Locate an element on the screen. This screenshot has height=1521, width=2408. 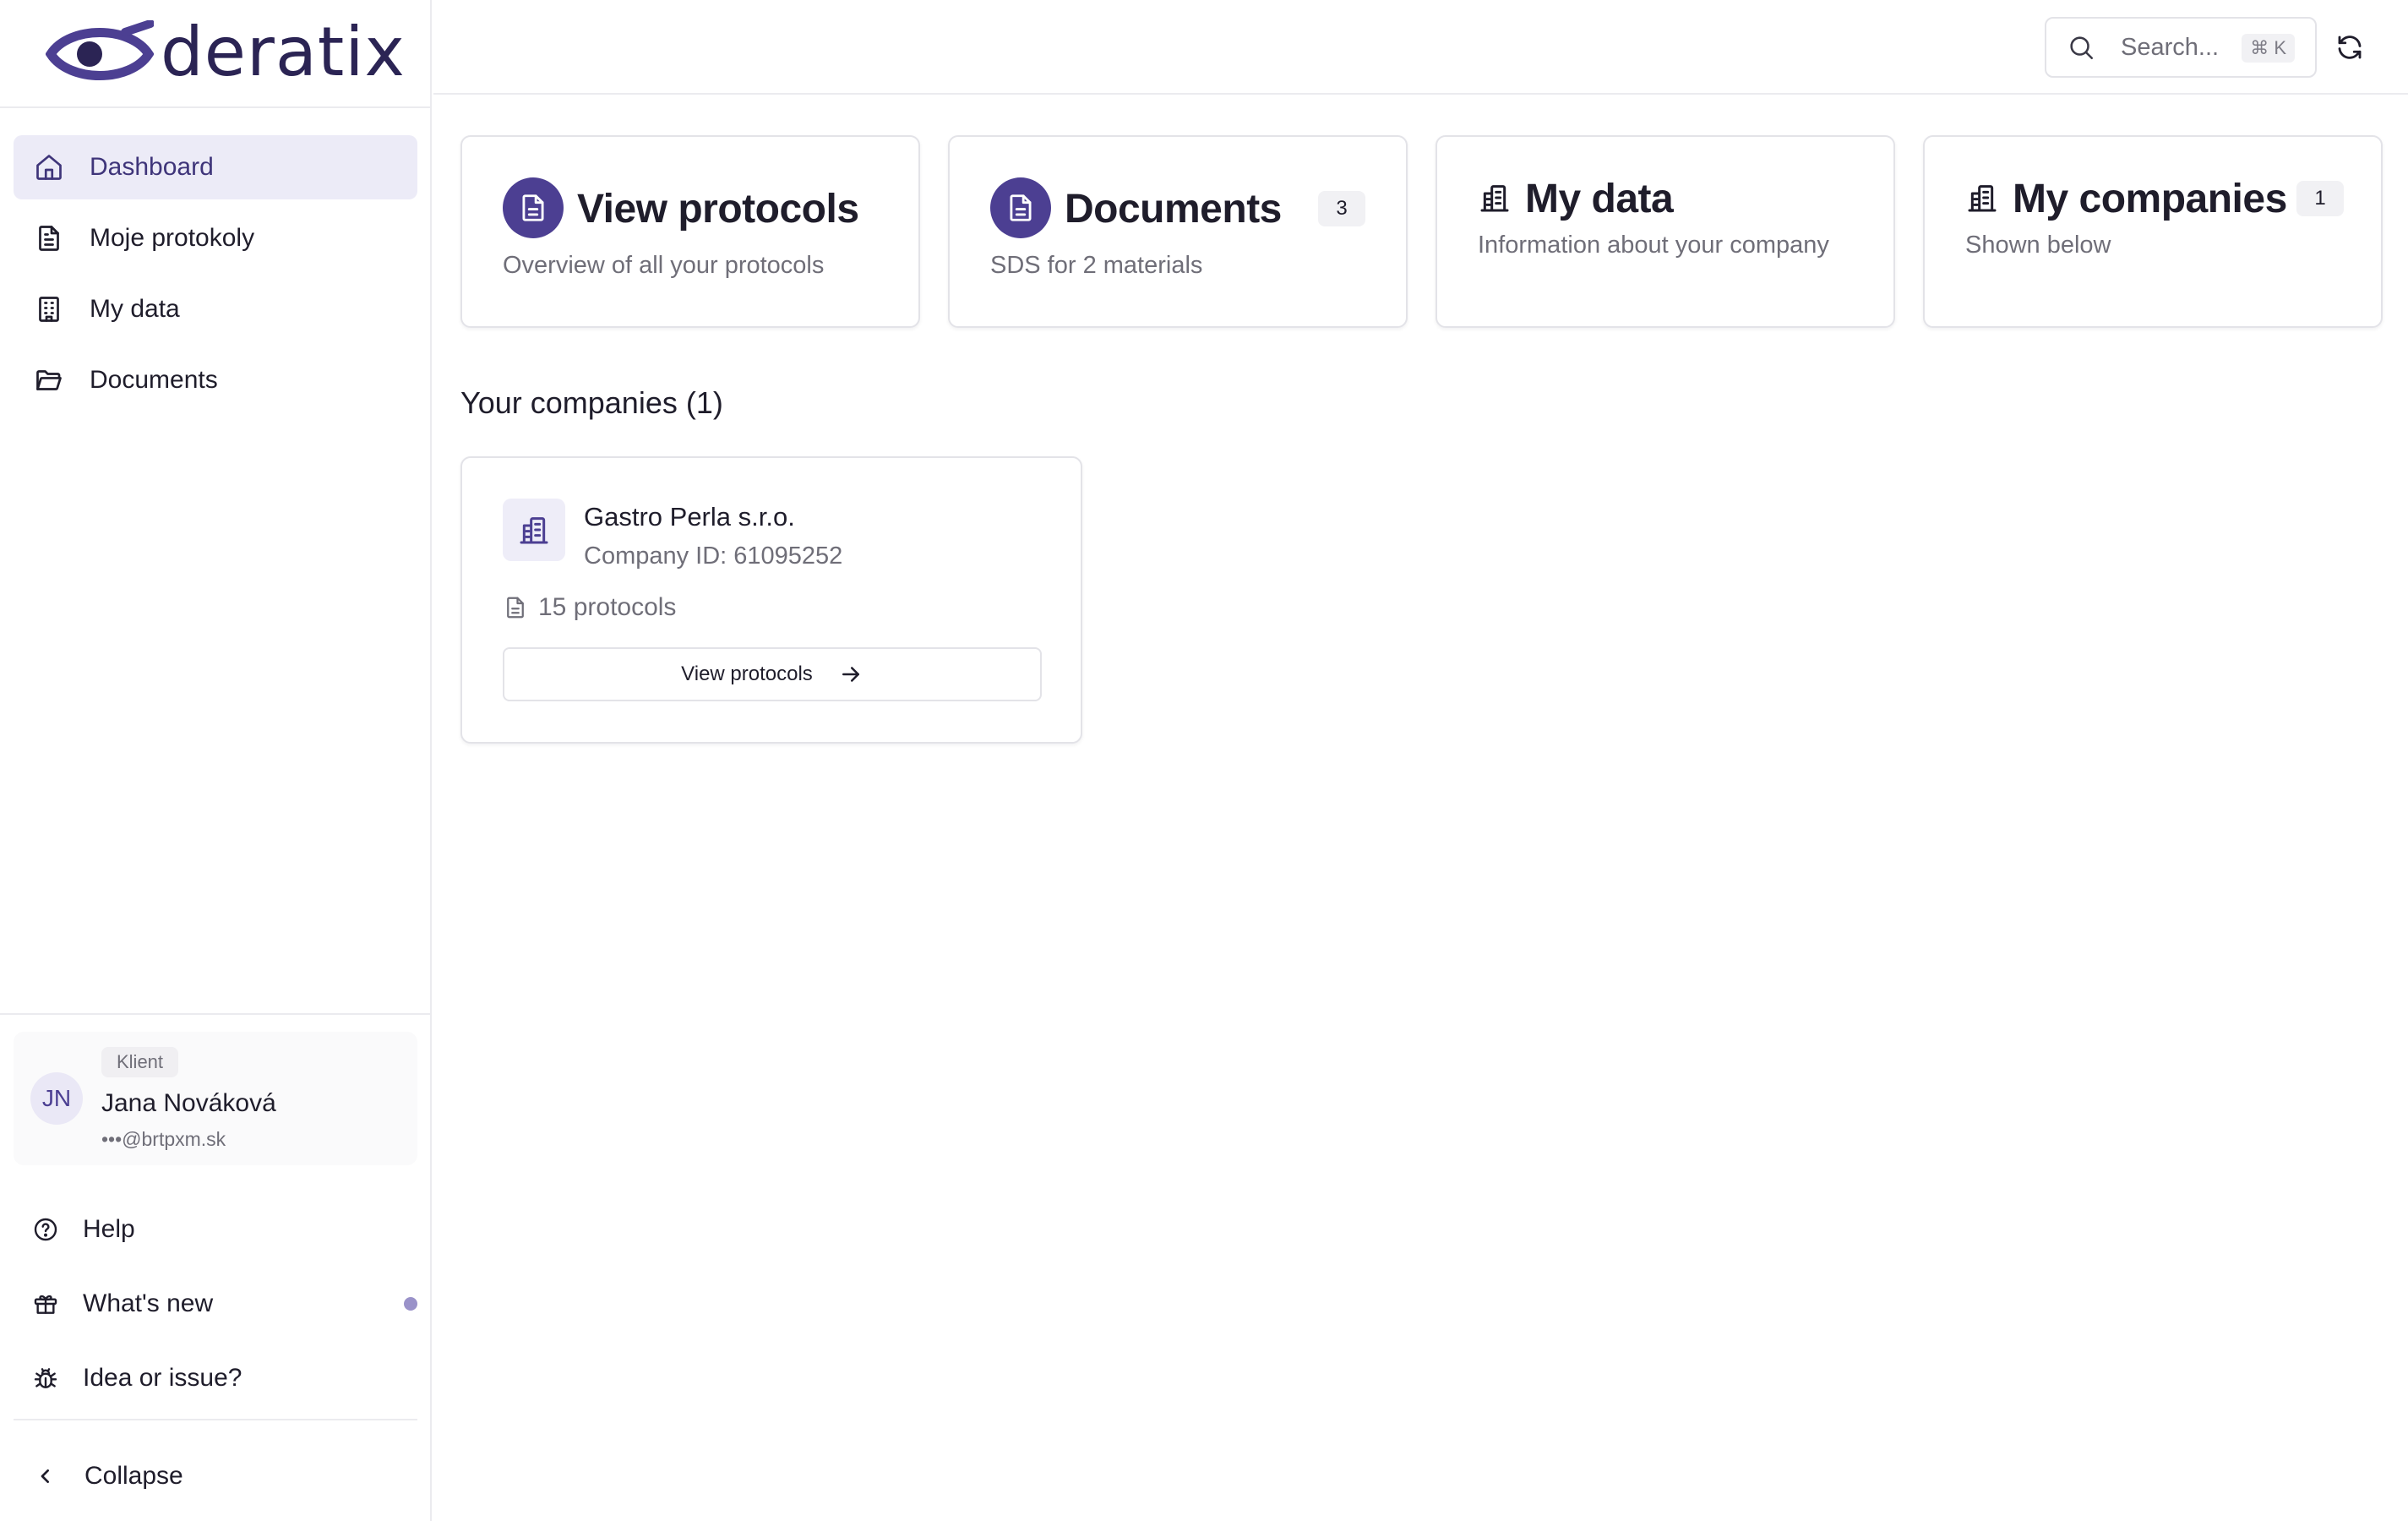
help-circle-icon is located at coordinates (45, 1229).